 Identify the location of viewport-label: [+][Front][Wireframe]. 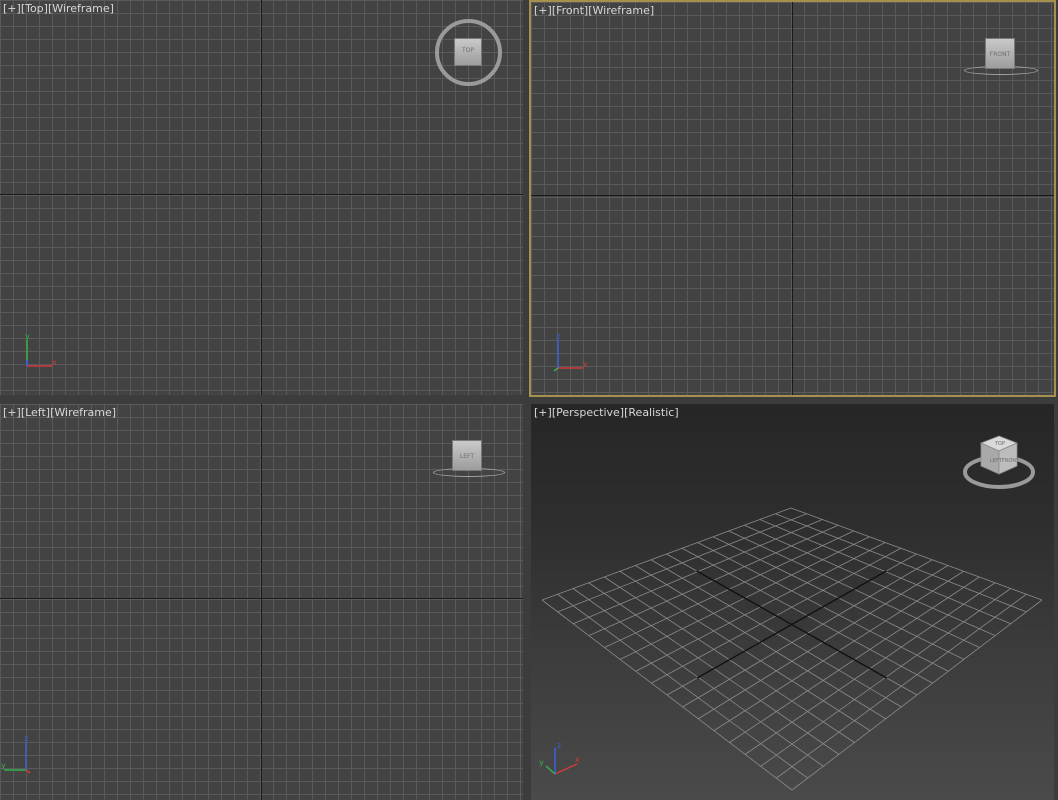
(594, 10).